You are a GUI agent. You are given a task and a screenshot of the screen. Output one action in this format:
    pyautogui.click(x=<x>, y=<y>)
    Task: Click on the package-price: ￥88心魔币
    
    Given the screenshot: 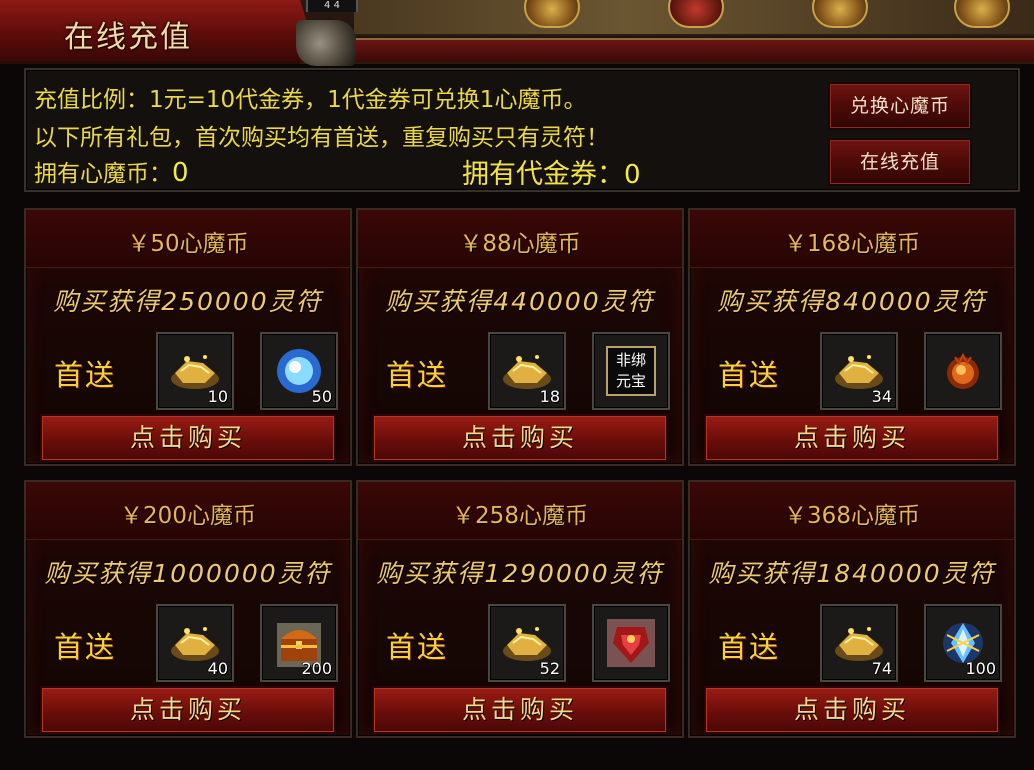 What is the action you would take?
    pyautogui.click(x=520, y=244)
    